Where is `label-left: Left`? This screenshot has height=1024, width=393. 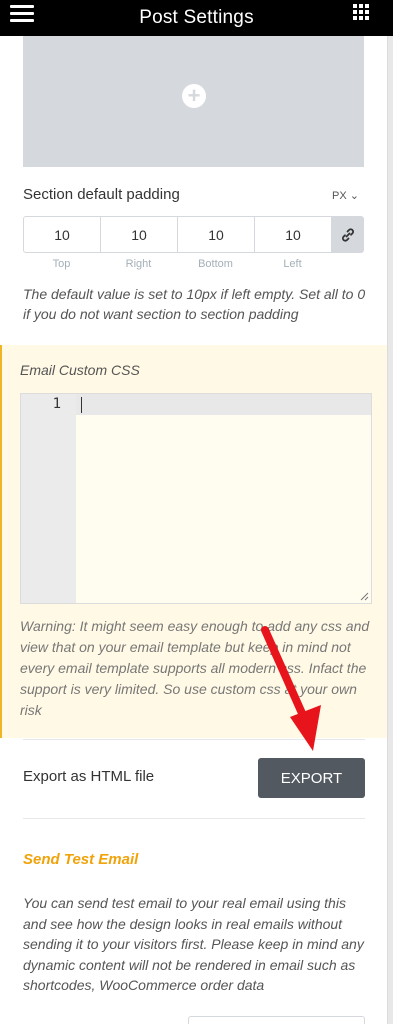
label-left: Left is located at coordinates (292, 264).